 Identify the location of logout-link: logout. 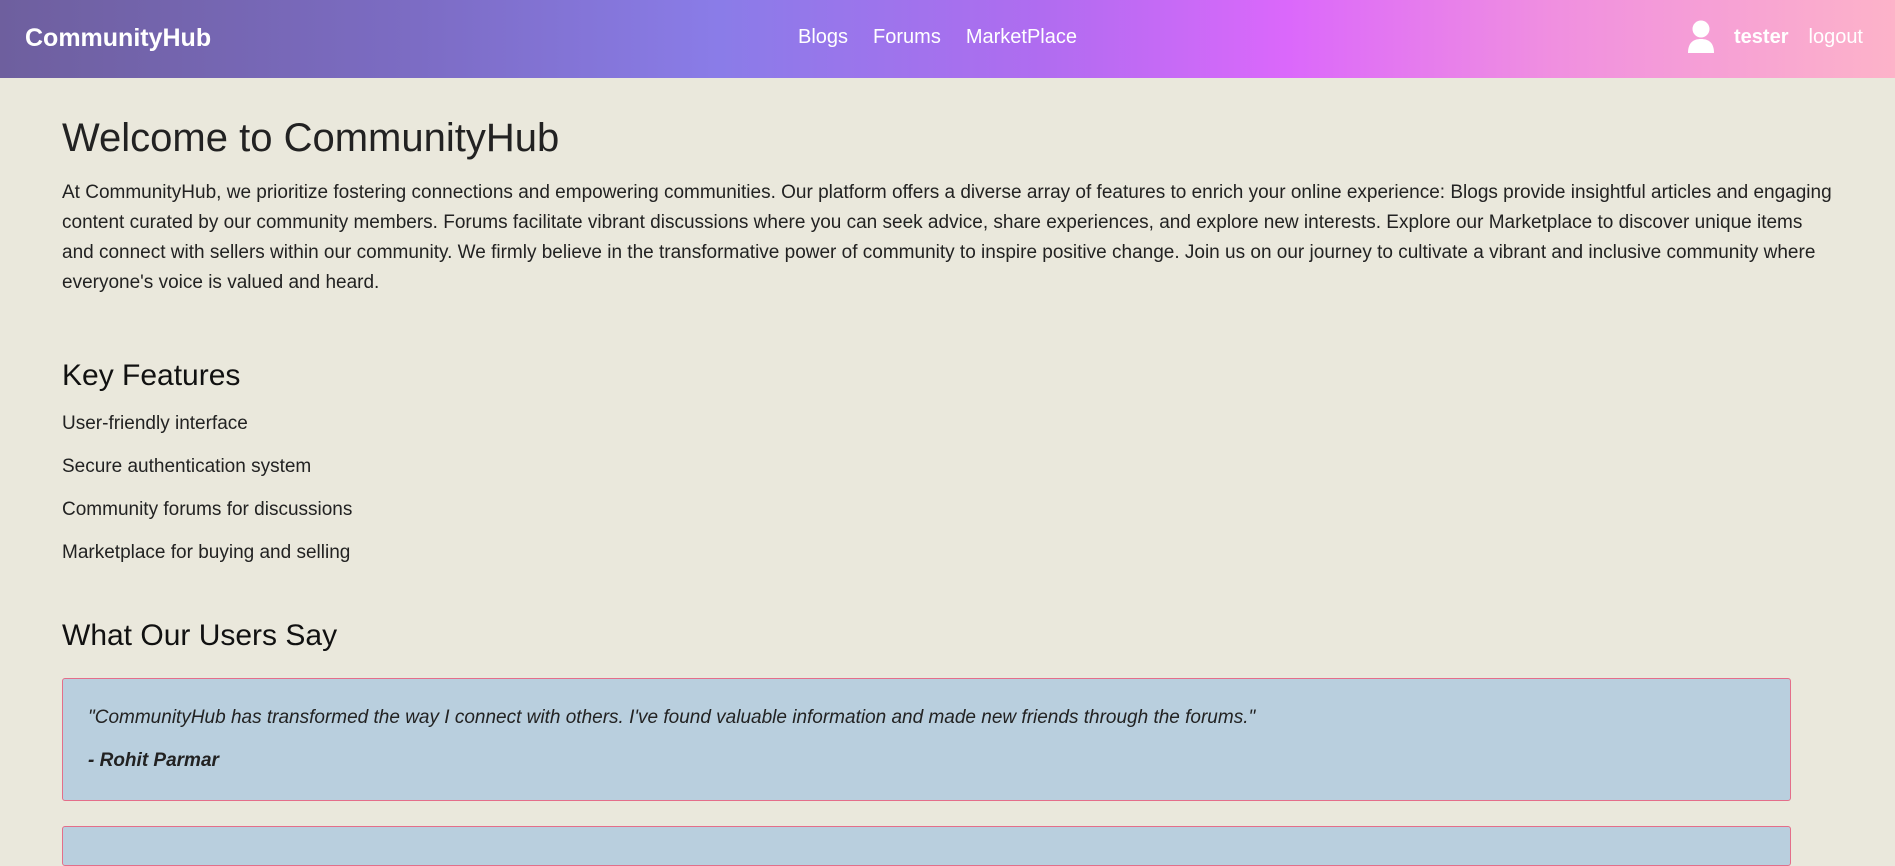
(1836, 37).